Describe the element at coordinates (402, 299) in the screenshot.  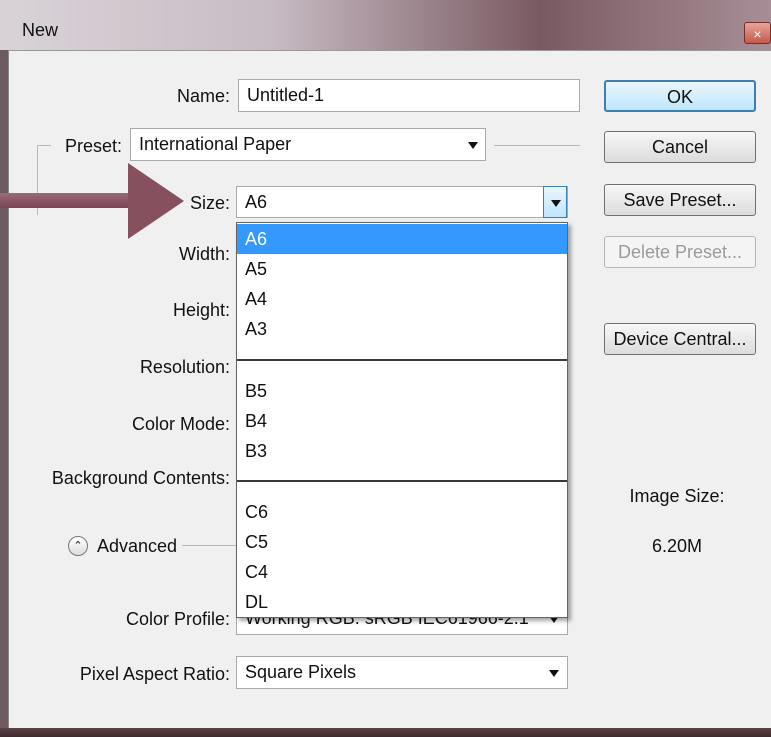
I see `size-option-a4: A4` at that location.